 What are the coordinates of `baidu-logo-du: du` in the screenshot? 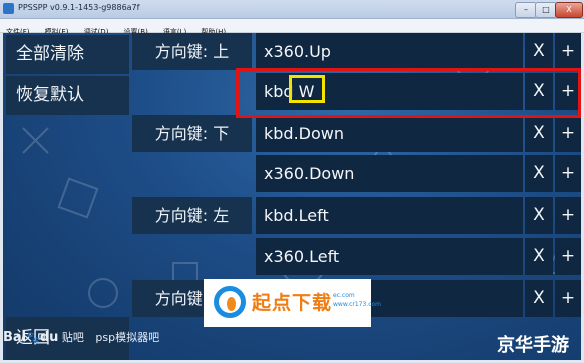 It's located at (49, 337).